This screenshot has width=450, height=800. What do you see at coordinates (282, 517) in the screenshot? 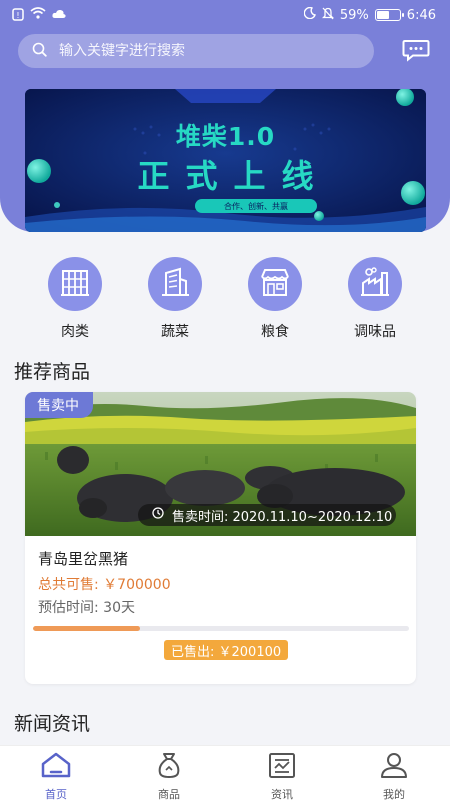
I see `sale-time-text: 售卖时间: 2020.11.10~2020.12.10` at bounding box center [282, 517].